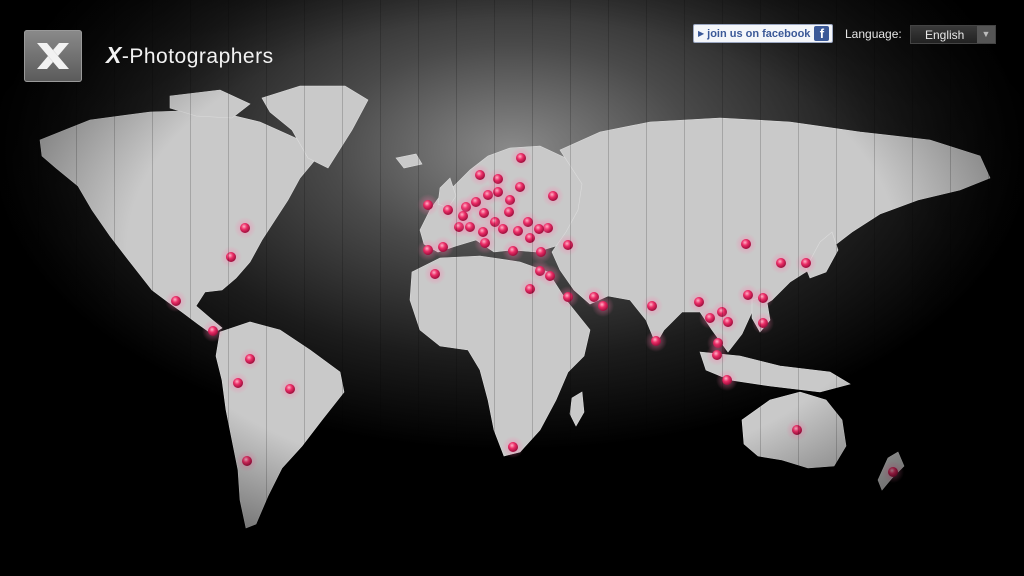 This screenshot has height=576, width=1024. I want to click on facebook-join-button: ▶ join us on facebook f, so click(763, 33).